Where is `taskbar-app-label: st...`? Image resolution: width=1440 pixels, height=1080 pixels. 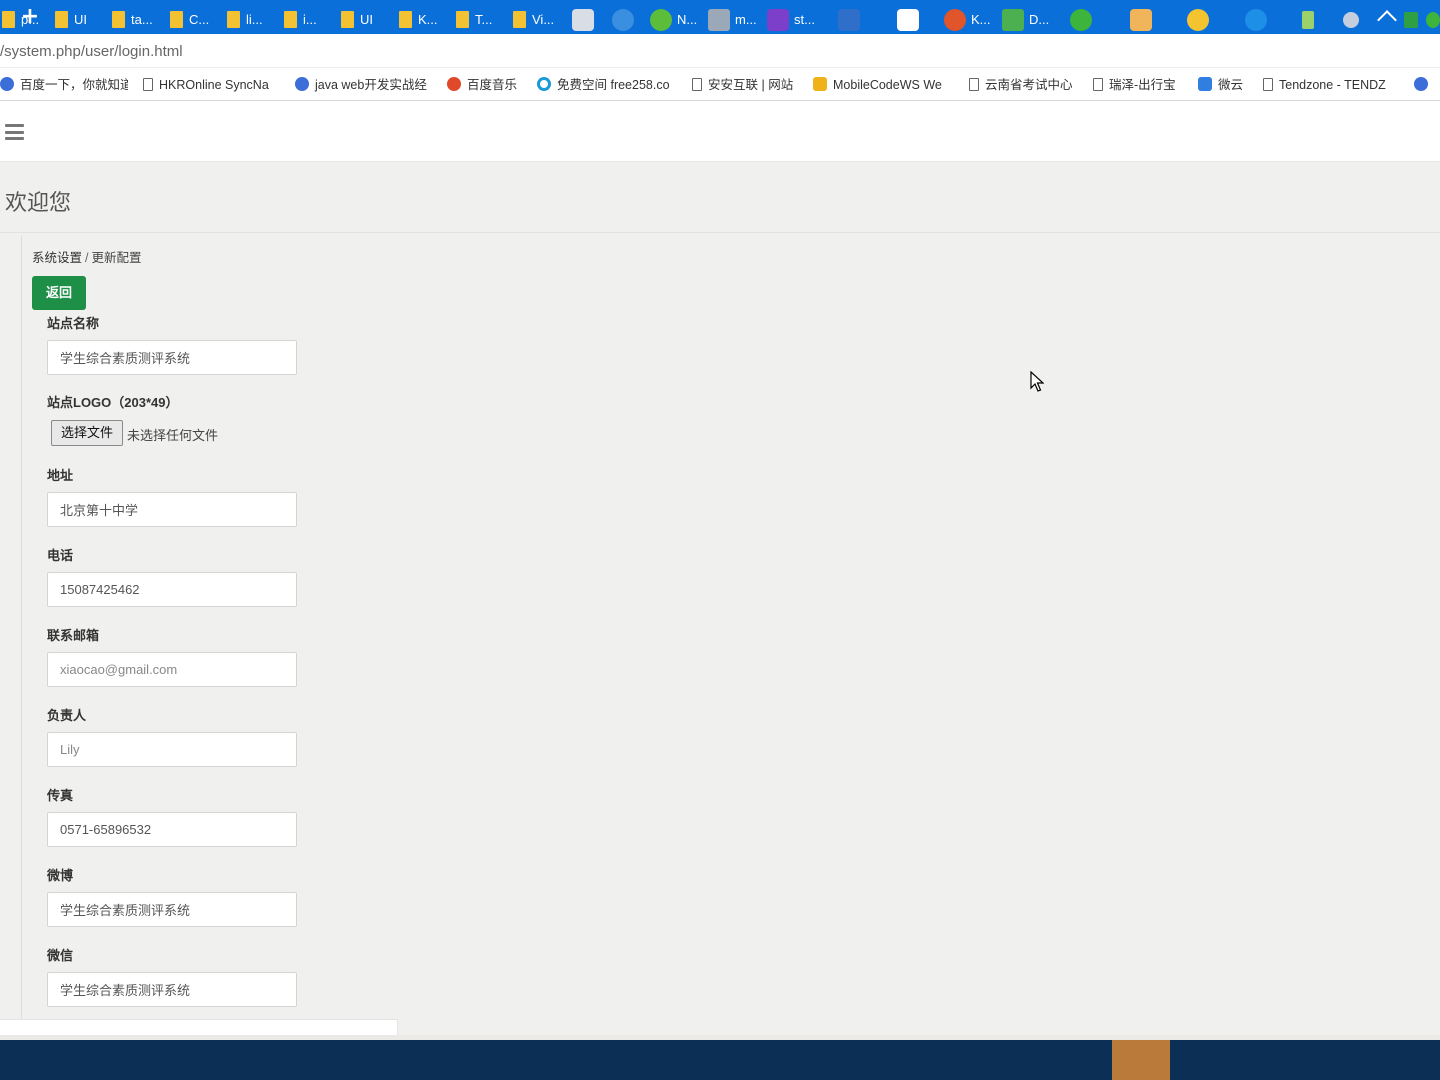
taskbar-app-label: st... is located at coordinates (804, 20).